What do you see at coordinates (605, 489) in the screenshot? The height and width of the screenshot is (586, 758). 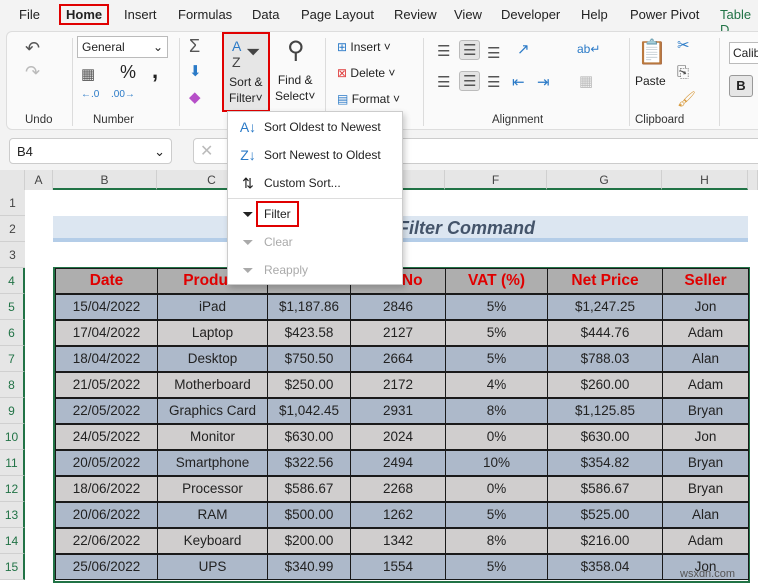 I see `table-cell: $586.67` at bounding box center [605, 489].